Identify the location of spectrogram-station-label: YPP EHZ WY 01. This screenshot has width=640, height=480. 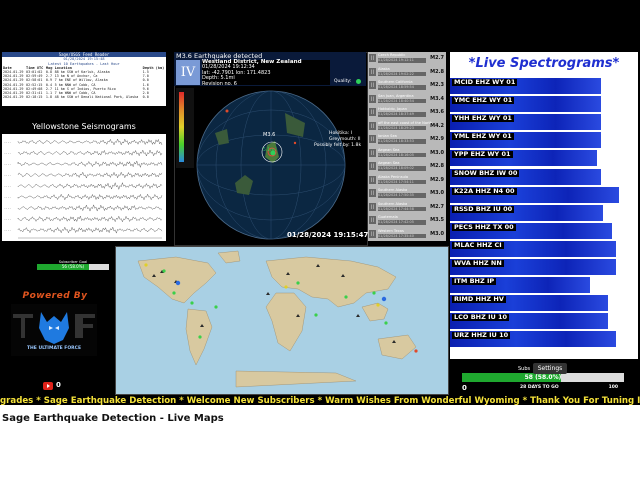
(482, 154).